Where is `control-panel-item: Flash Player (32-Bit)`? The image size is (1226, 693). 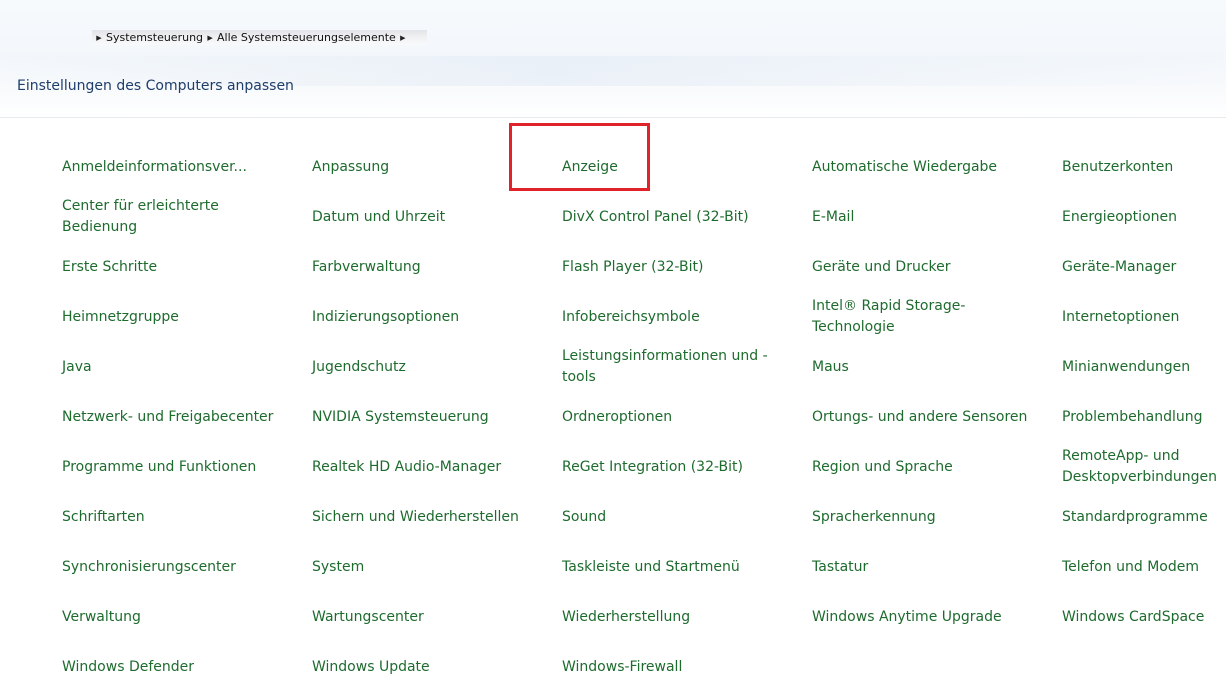 control-panel-item: Flash Player (32-Bit) is located at coordinates (677, 267).